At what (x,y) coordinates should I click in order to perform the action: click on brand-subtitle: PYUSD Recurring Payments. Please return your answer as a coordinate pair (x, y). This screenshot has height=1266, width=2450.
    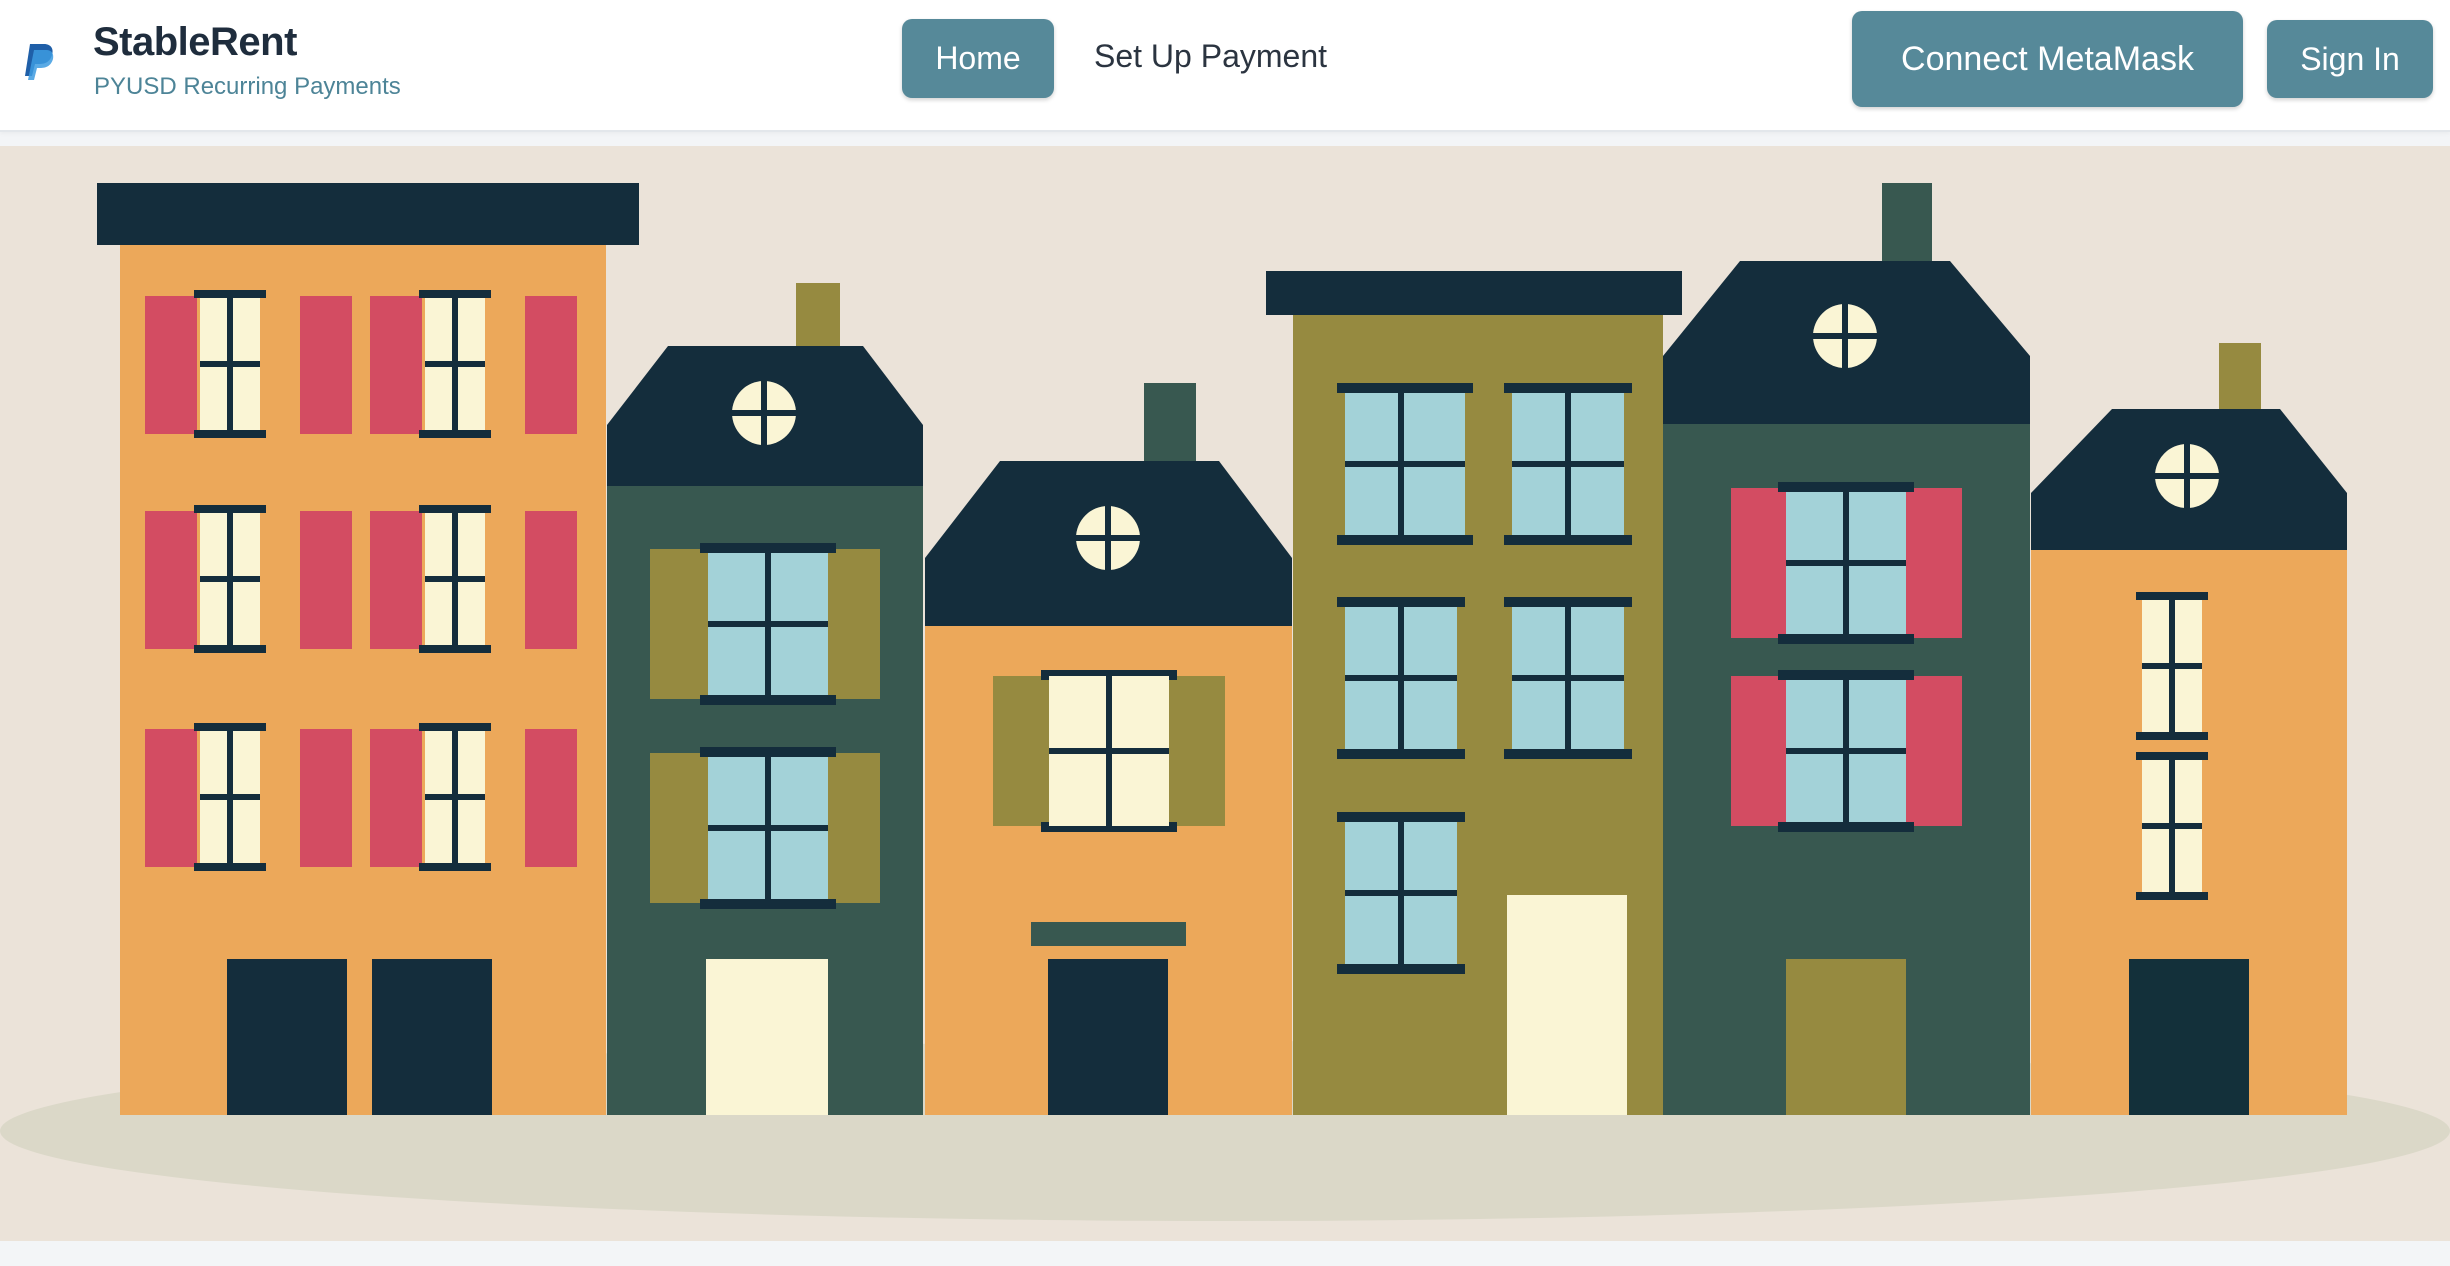
    Looking at the image, I should click on (247, 86).